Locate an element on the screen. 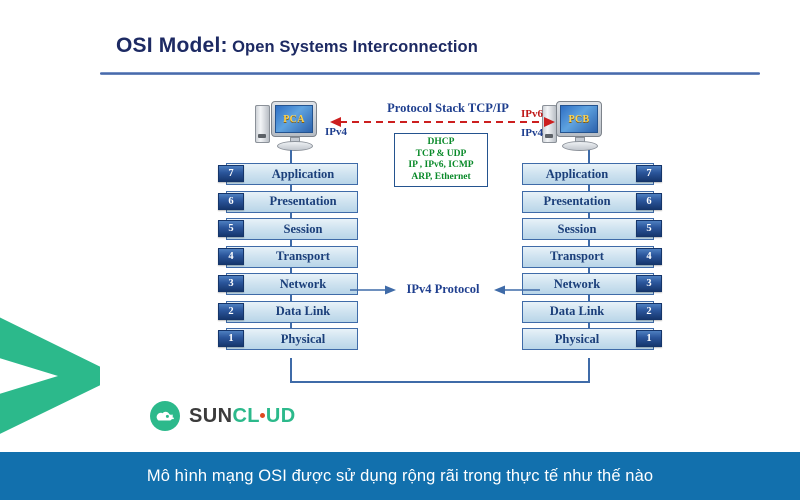 The height and width of the screenshot is (500, 800). connector-physical-left is located at coordinates (291, 370).